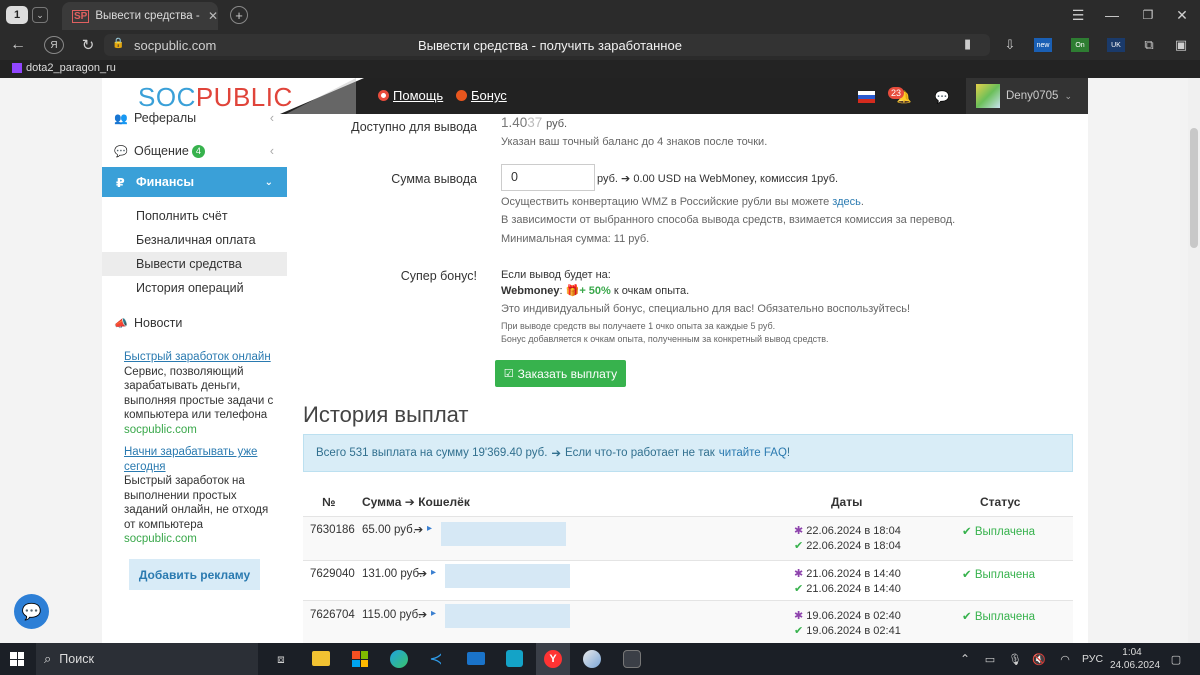 The height and width of the screenshot is (675, 1200). Describe the element at coordinates (1092, 659) in the screenshot. I see `language-indicator: РУС` at that location.